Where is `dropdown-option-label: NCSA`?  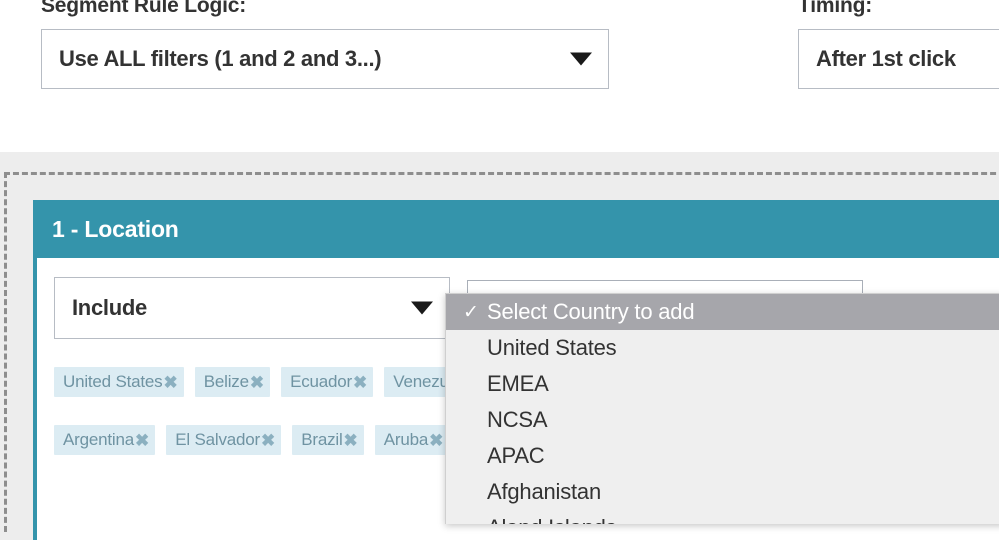 dropdown-option-label: NCSA is located at coordinates (517, 419).